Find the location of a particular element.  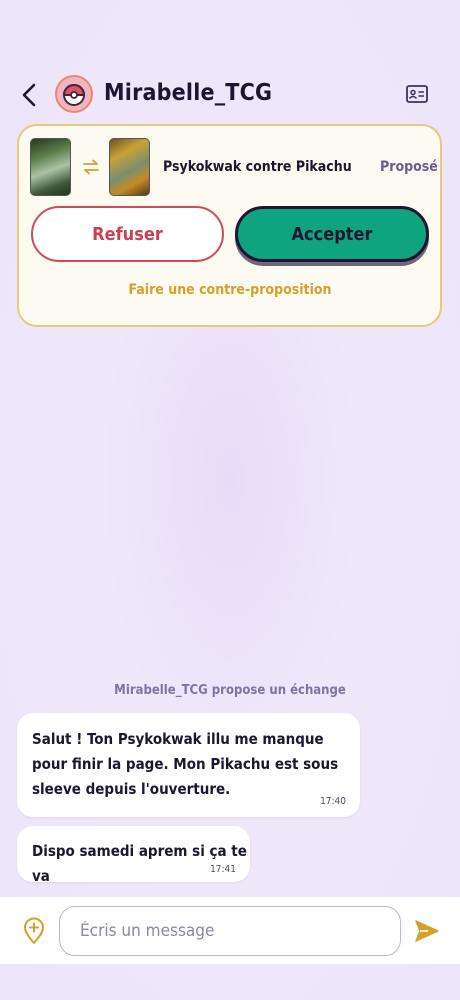

location-pin-add-icon is located at coordinates (34, 930).